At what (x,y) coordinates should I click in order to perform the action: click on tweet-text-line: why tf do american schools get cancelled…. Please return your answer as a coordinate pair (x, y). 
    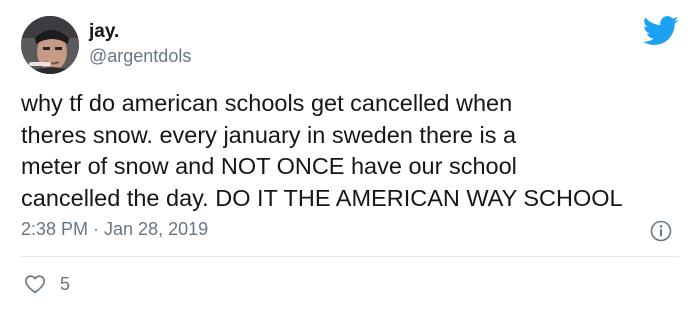
    Looking at the image, I should click on (267, 103).